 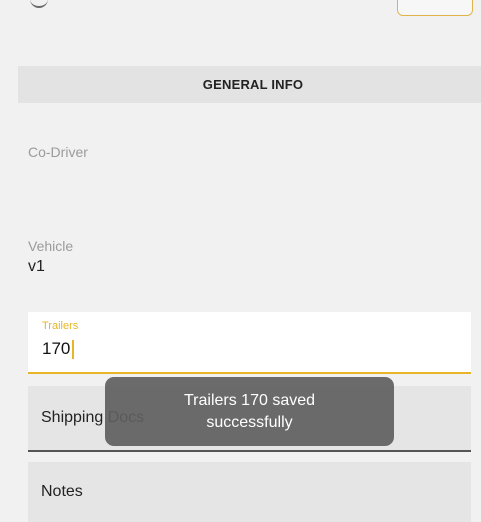 What do you see at coordinates (73, 349) in the screenshot?
I see `text-caret` at bounding box center [73, 349].